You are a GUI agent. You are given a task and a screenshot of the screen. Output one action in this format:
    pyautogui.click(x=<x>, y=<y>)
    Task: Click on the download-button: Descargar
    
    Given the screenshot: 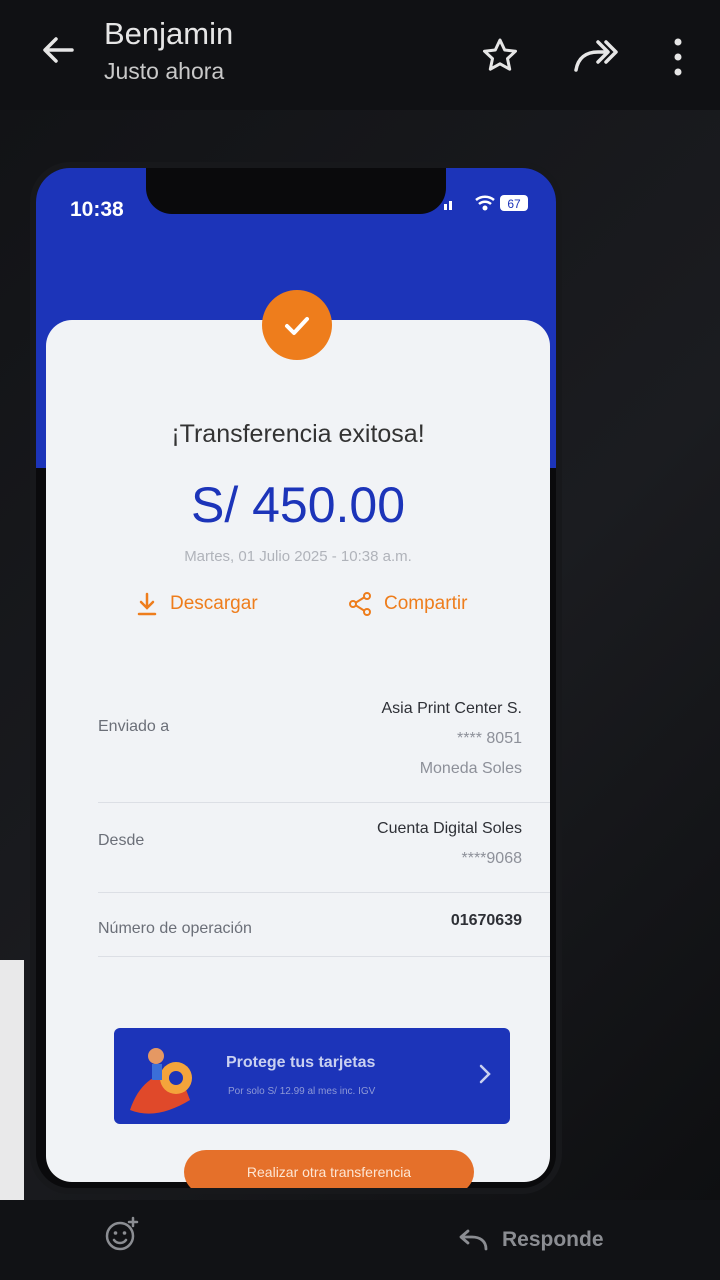 What is the action you would take?
    pyautogui.click(x=197, y=604)
    